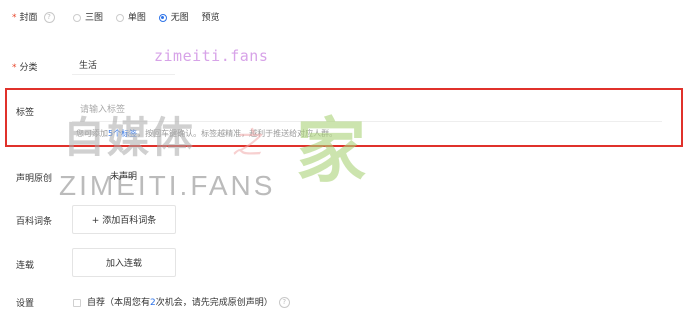  I want to click on watermark-jia: 家, so click(331, 151).